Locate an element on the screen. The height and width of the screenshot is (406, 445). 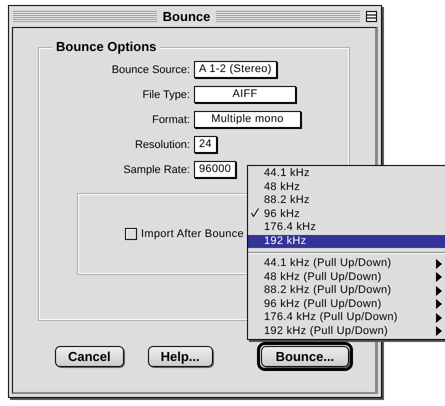
menu-item: 176.4 kHz is located at coordinates (346, 227).